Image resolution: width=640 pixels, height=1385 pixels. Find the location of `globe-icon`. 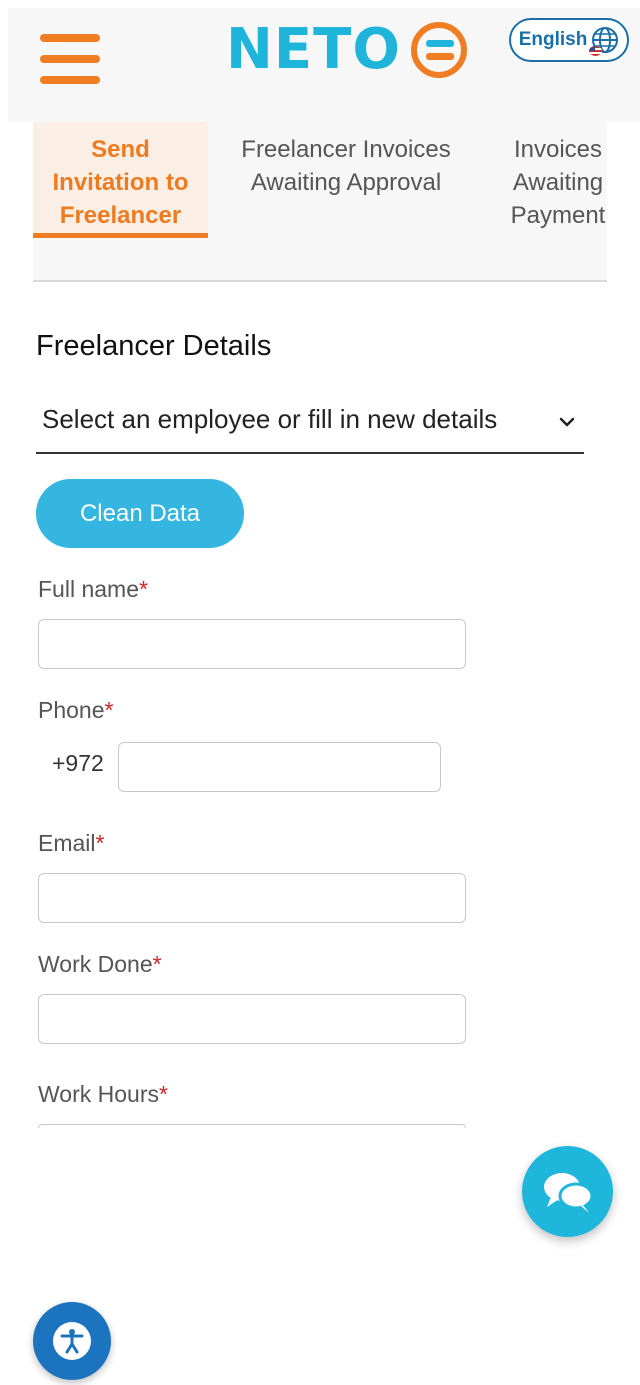

globe-icon is located at coordinates (604, 41).